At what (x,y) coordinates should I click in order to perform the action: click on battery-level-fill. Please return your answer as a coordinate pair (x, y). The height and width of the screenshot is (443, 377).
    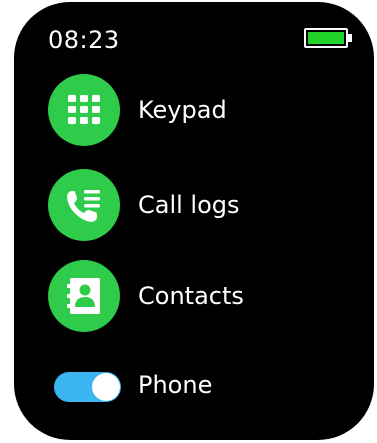
    Looking at the image, I should click on (326, 38).